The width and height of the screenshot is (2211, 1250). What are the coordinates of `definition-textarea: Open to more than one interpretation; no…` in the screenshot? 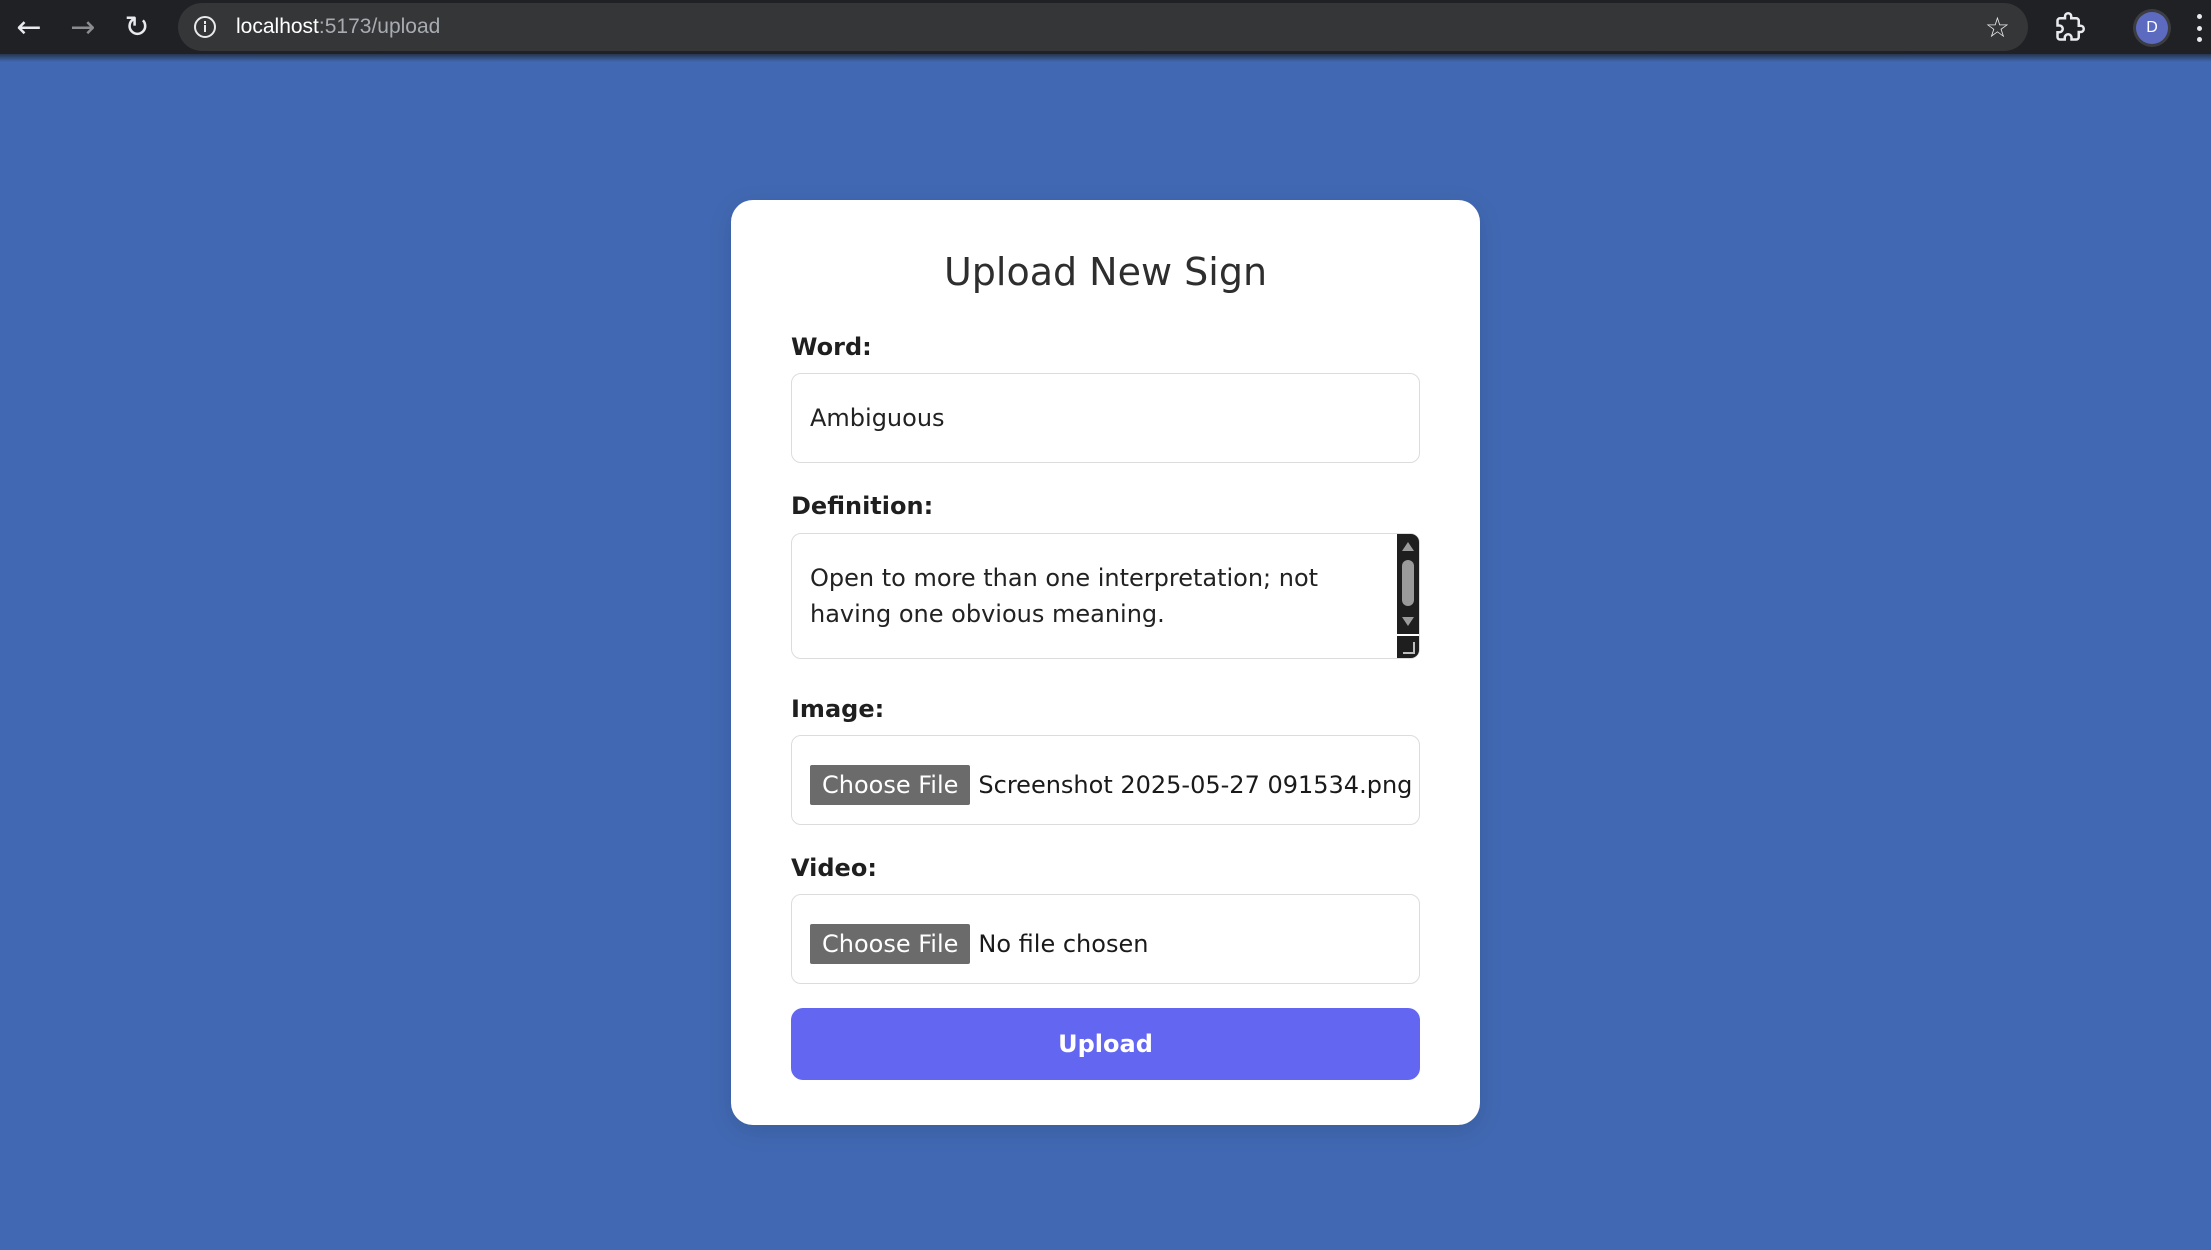 It's located at (1105, 596).